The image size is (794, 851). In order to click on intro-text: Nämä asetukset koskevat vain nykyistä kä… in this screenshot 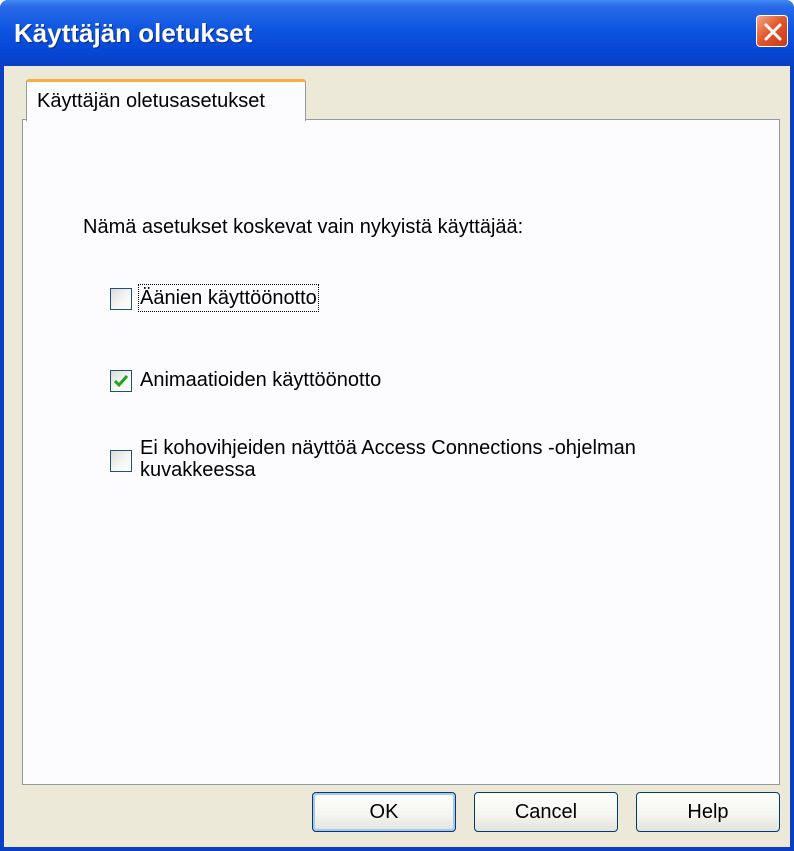, I will do `click(303, 227)`.